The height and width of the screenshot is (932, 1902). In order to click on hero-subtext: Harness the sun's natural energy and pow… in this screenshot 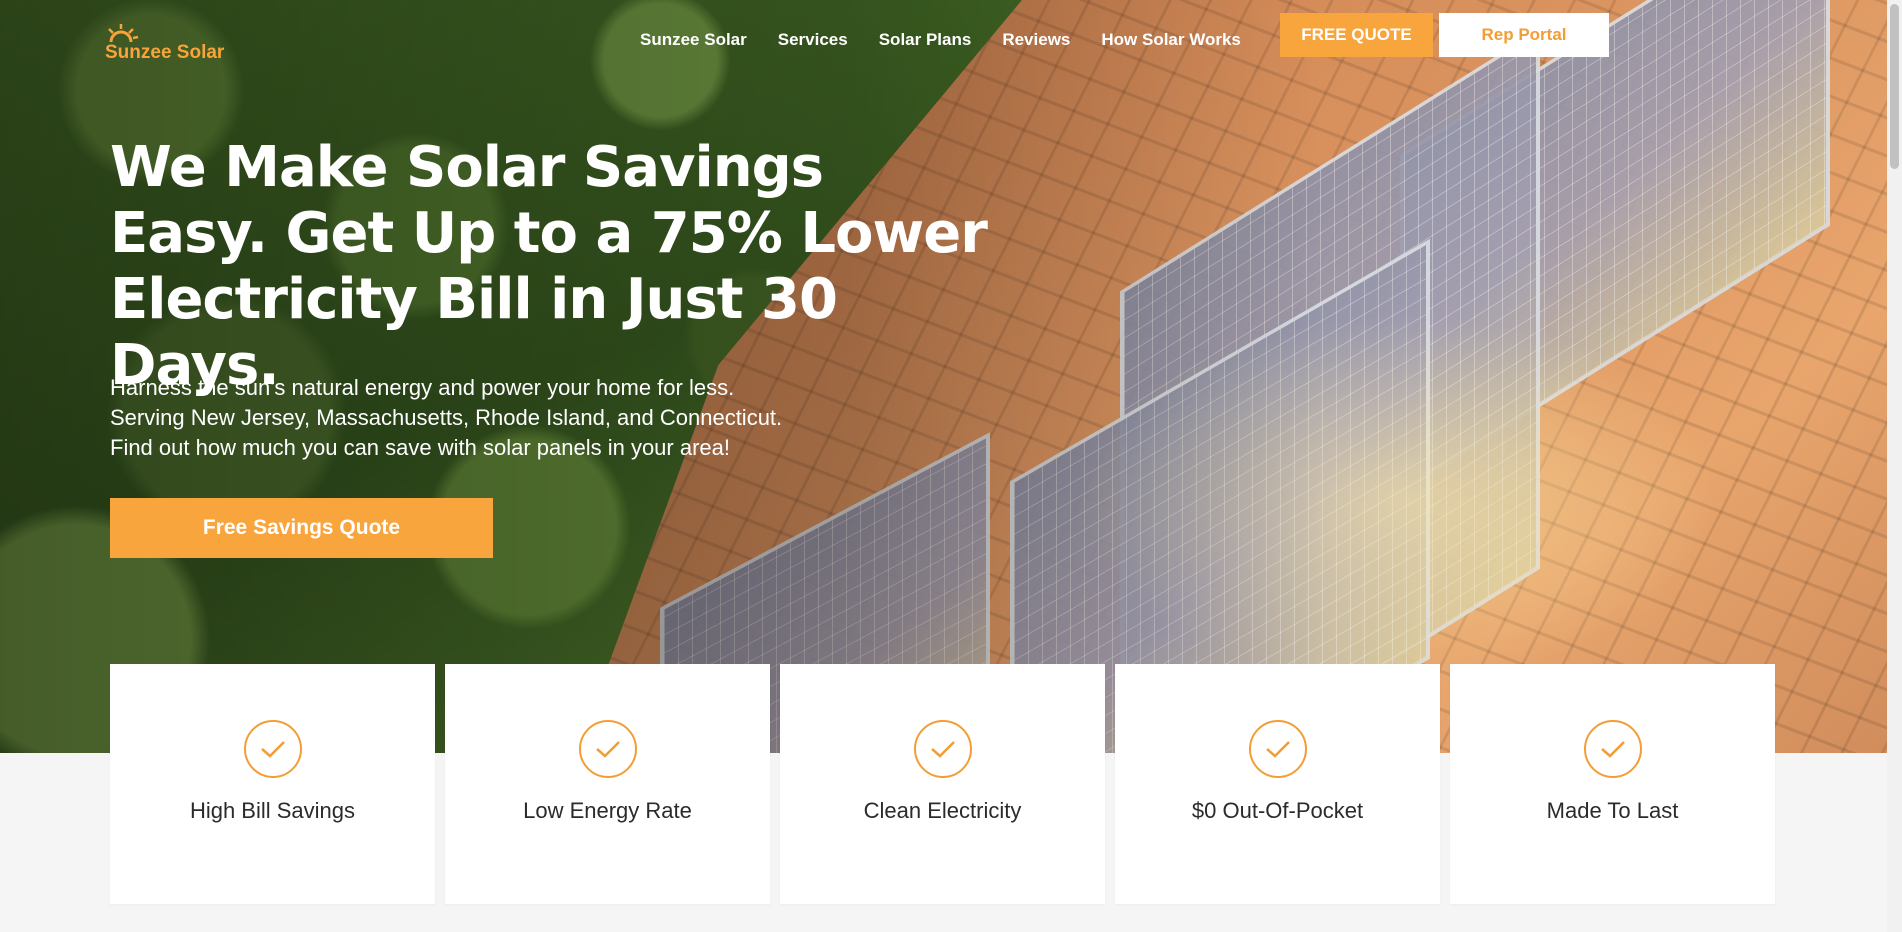, I will do `click(520, 418)`.